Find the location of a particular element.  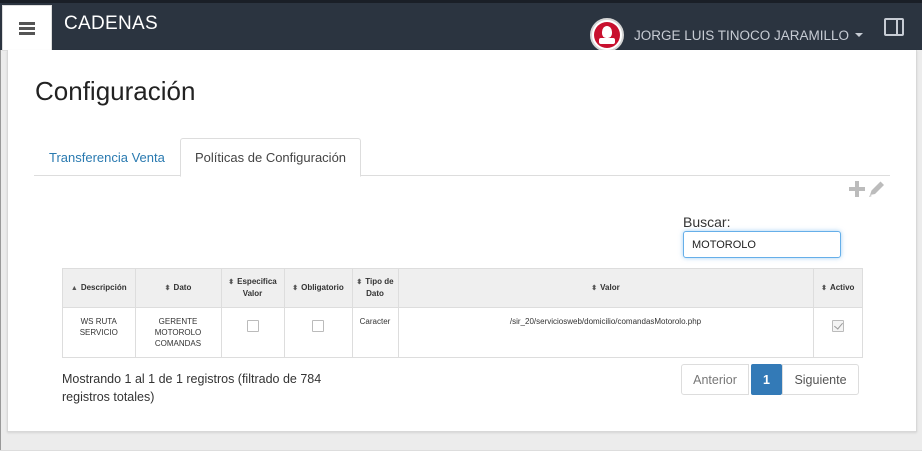

column-header-activo: ⬍ Activo is located at coordinates (837, 288).